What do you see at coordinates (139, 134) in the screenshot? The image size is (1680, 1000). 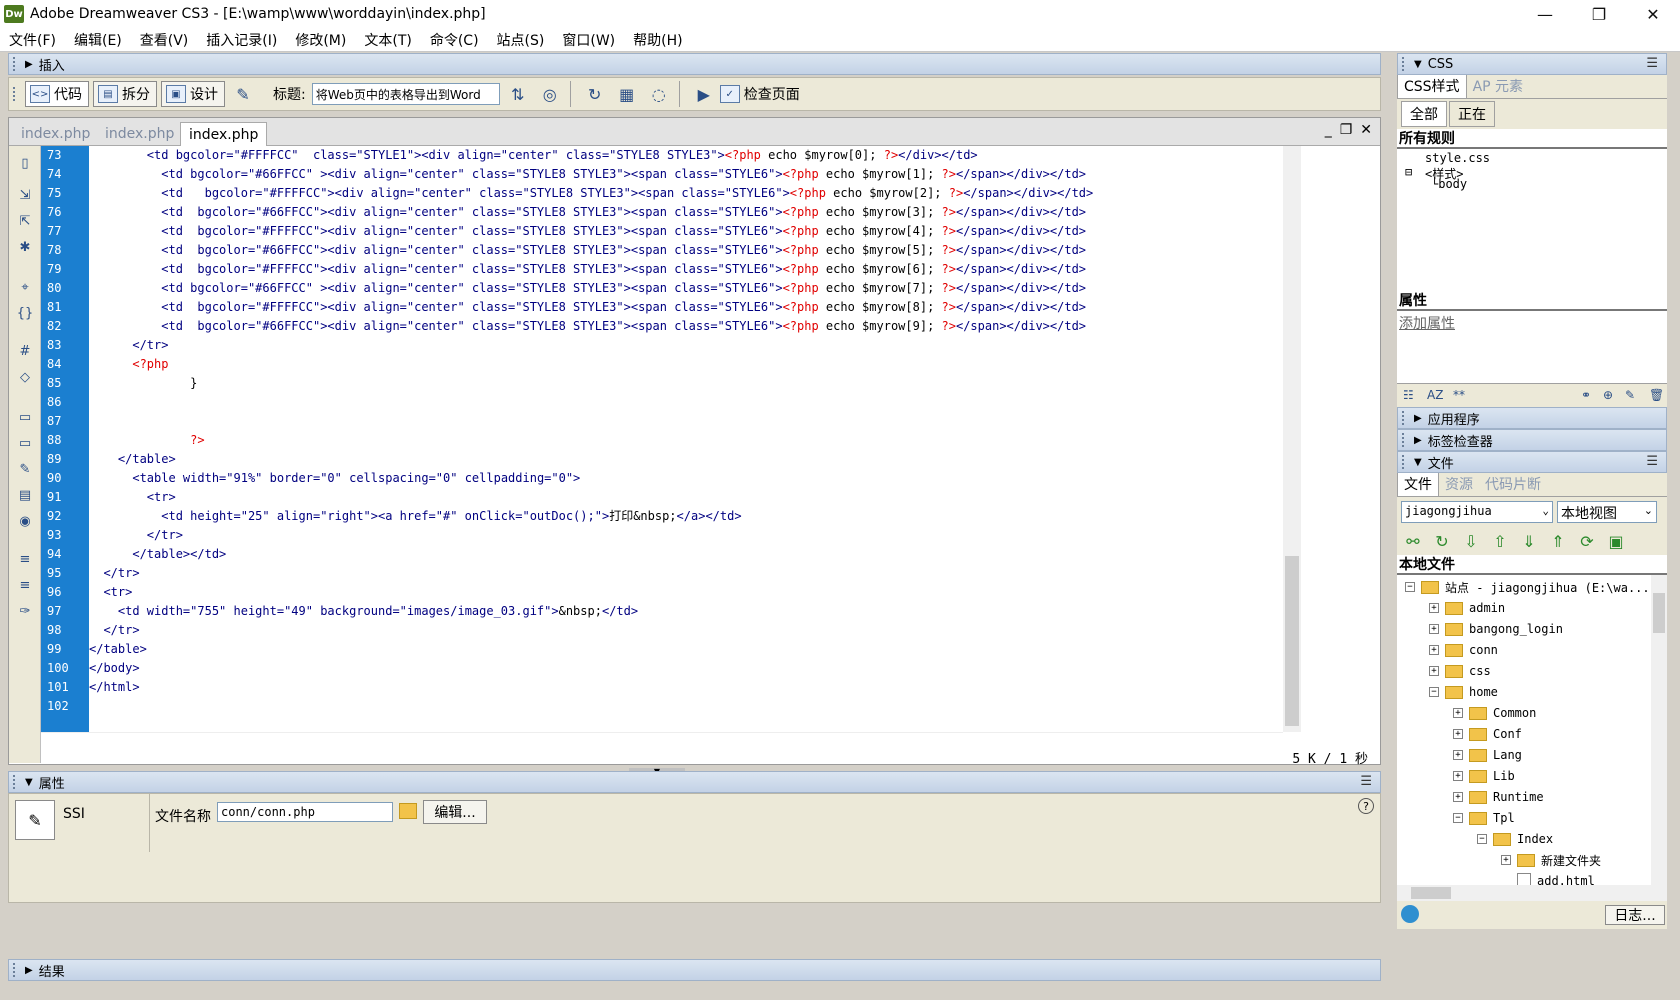 I see `tab-index-php-2: index.php` at bounding box center [139, 134].